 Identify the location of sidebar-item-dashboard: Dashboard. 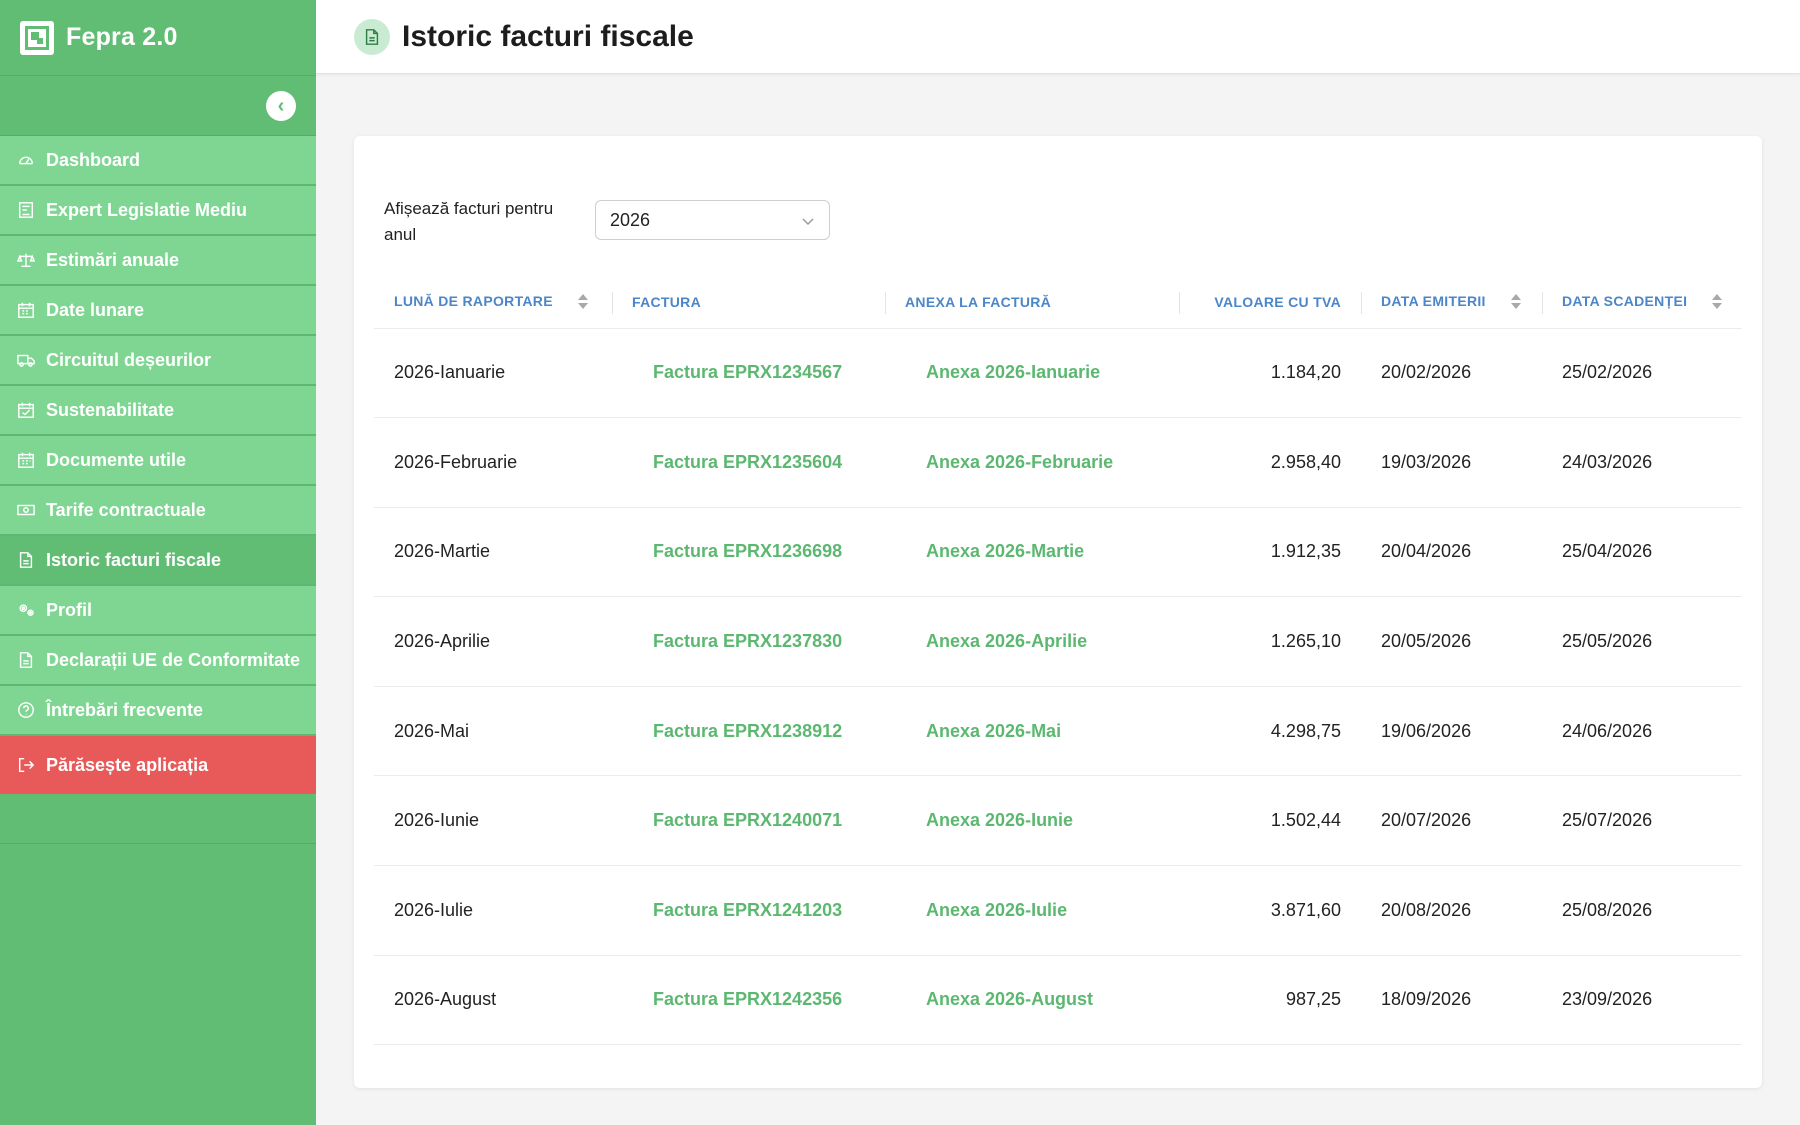
(158, 161).